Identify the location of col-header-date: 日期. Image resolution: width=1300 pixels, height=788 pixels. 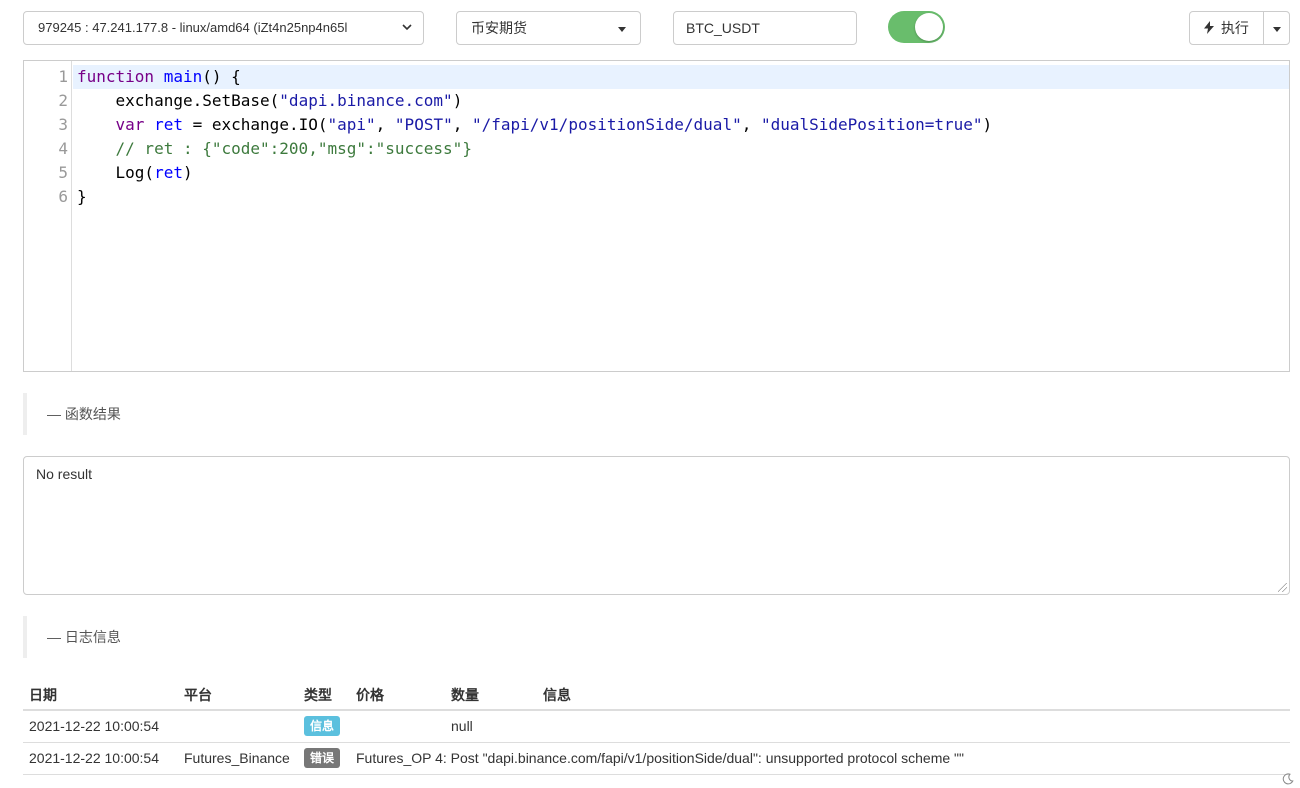
(100, 695).